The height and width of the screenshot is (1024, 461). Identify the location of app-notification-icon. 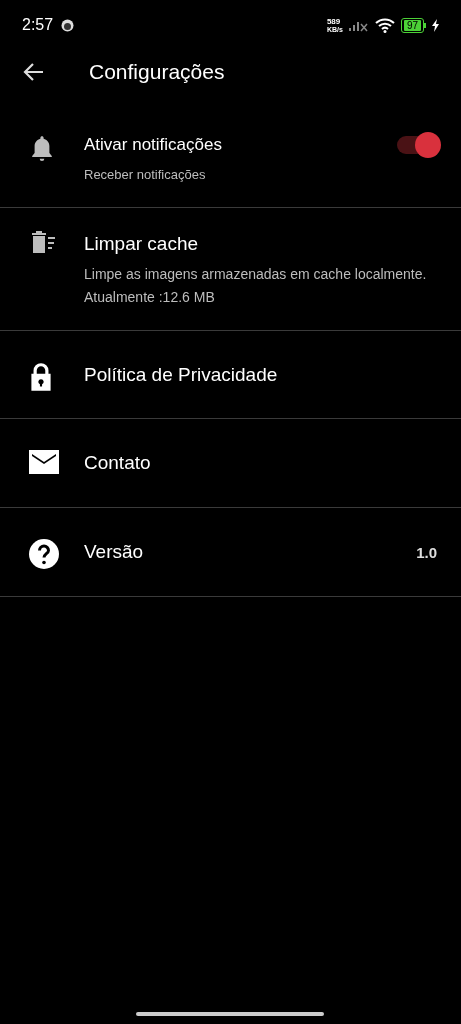
(68, 25).